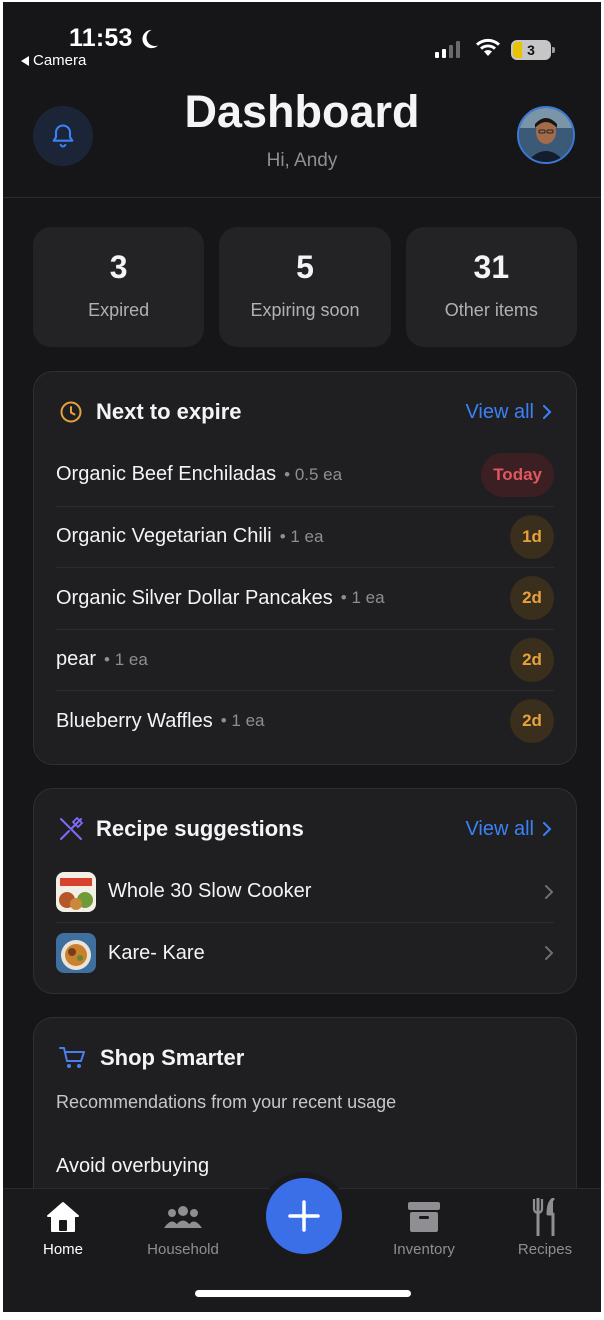 This screenshot has width=604, height=1320. I want to click on utensils-icon, so click(71, 829).